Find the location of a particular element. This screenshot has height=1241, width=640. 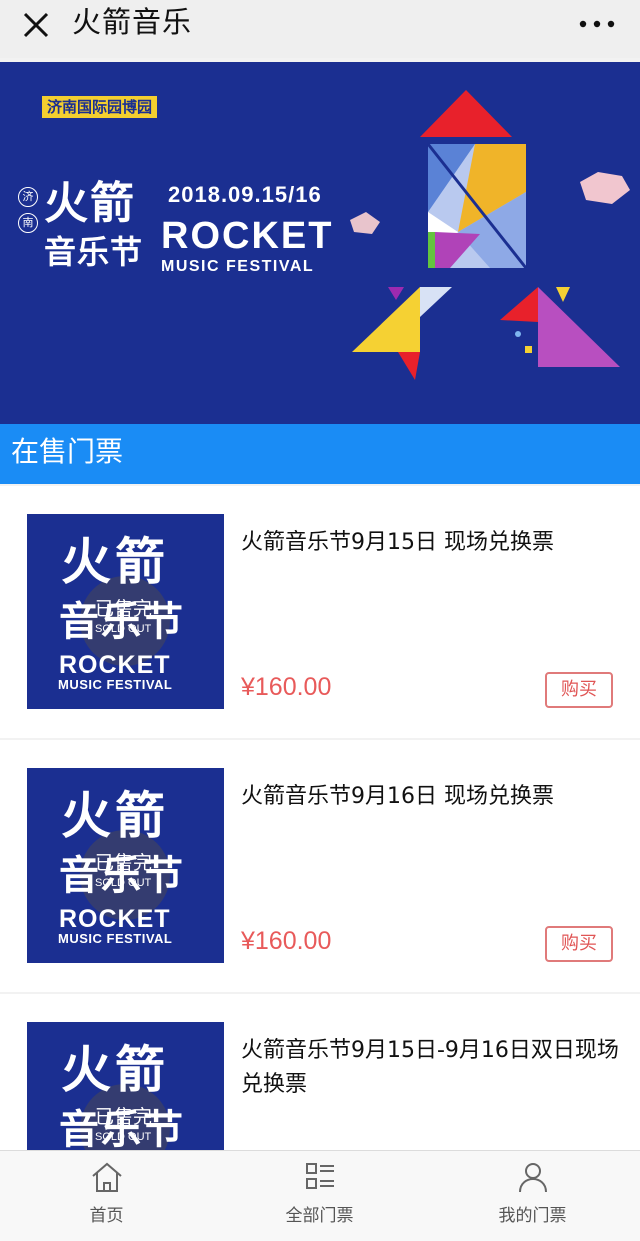

page-title: 火箭音乐 is located at coordinates (132, 22).